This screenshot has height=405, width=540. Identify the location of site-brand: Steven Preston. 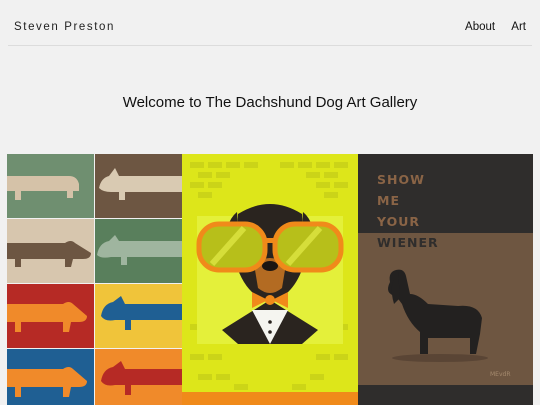
(64, 27).